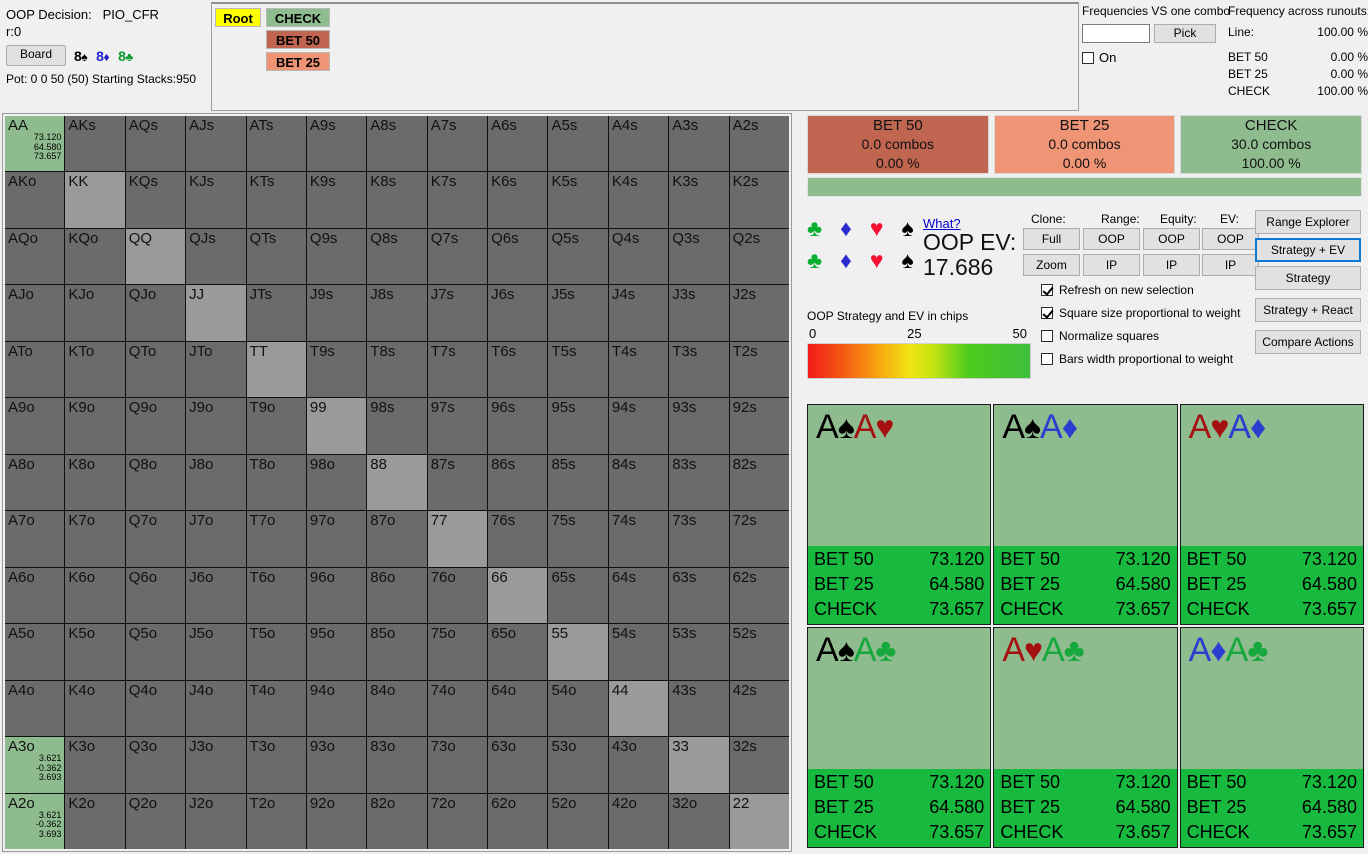 This screenshot has width=1368, height=854. Describe the element at coordinates (216, 821) in the screenshot. I see `matrix-cell-J2o: J2o` at that location.